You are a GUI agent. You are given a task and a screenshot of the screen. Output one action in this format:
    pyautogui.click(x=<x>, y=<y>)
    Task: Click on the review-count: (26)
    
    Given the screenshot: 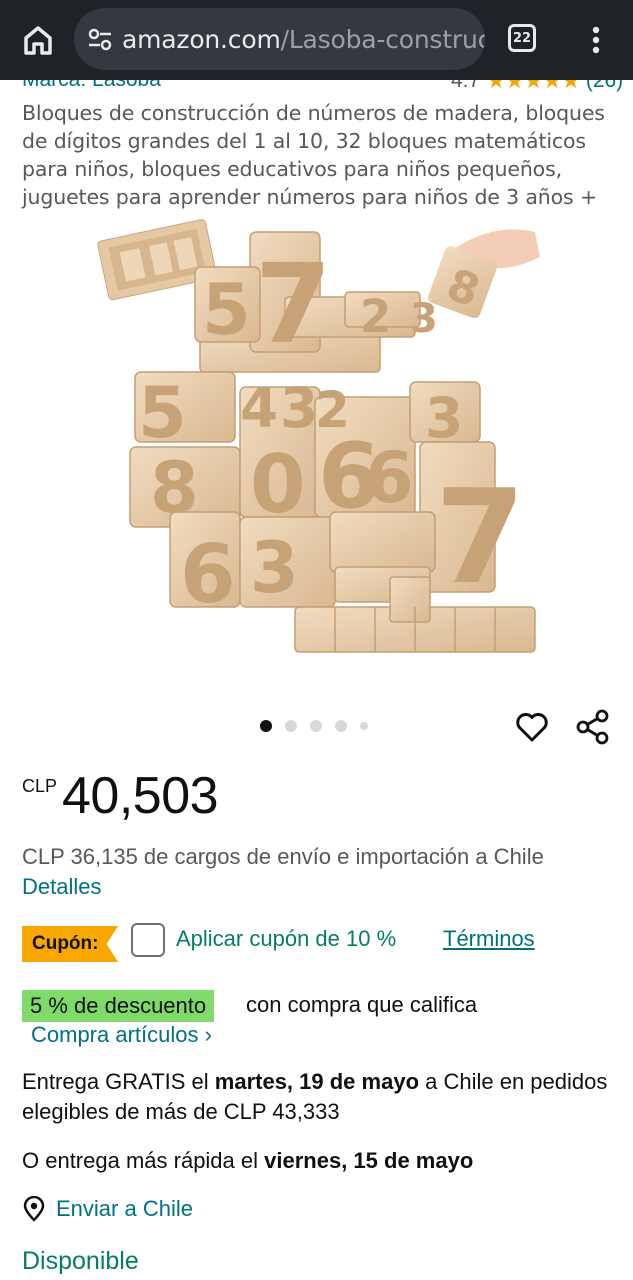 What is the action you would take?
    pyautogui.click(x=604, y=86)
    